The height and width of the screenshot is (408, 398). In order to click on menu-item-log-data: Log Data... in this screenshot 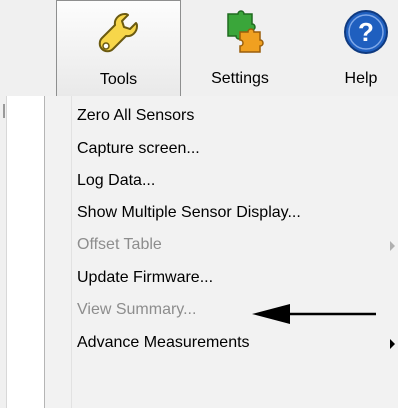, I will do `click(232, 181)`.